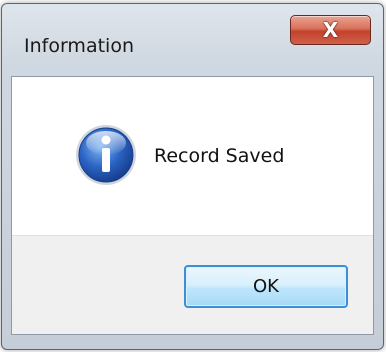  I want to click on dialog-title: Information, so click(79, 46).